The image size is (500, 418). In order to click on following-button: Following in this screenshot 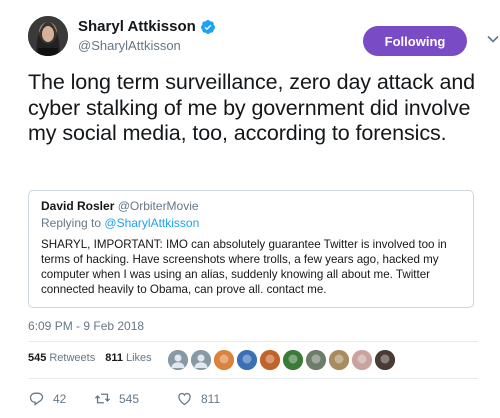, I will do `click(415, 41)`.